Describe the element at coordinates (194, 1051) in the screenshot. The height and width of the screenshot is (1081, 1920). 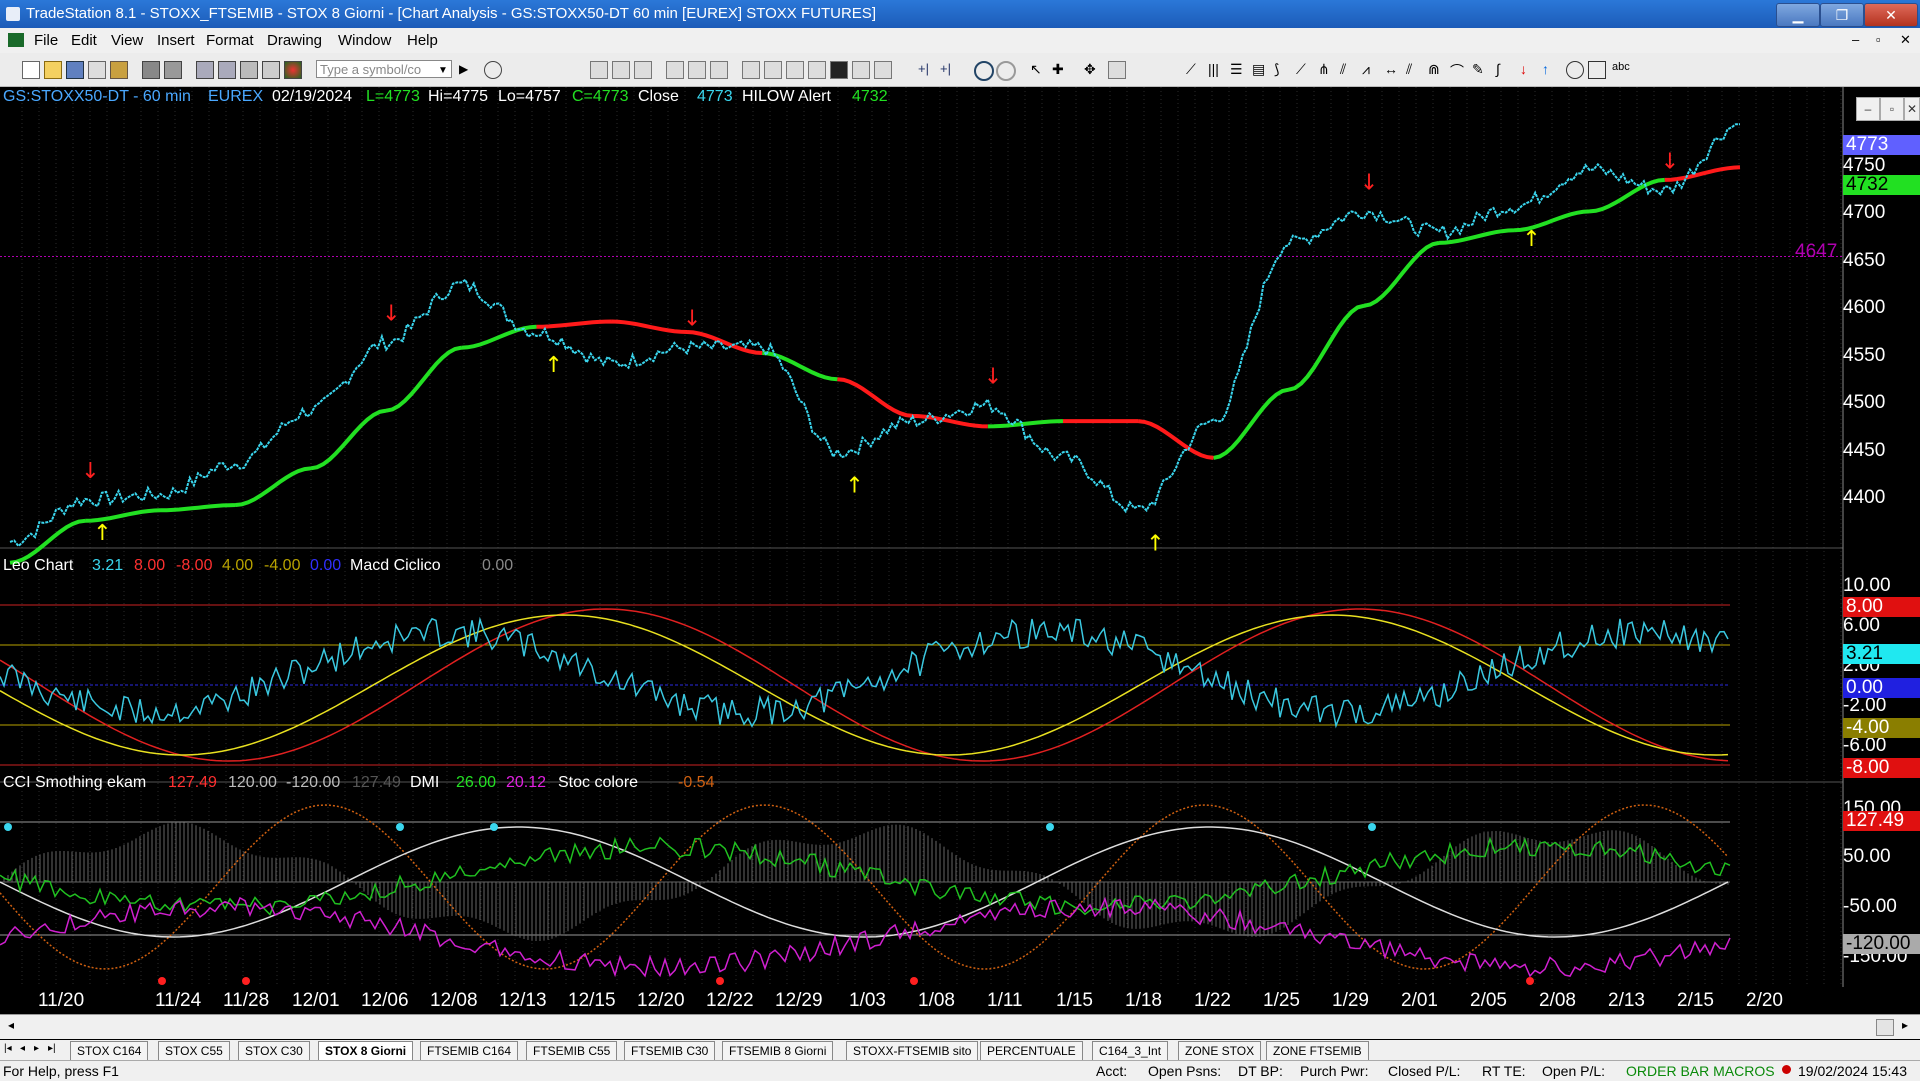
I see `tab-stox-c55: STOX C55` at that location.